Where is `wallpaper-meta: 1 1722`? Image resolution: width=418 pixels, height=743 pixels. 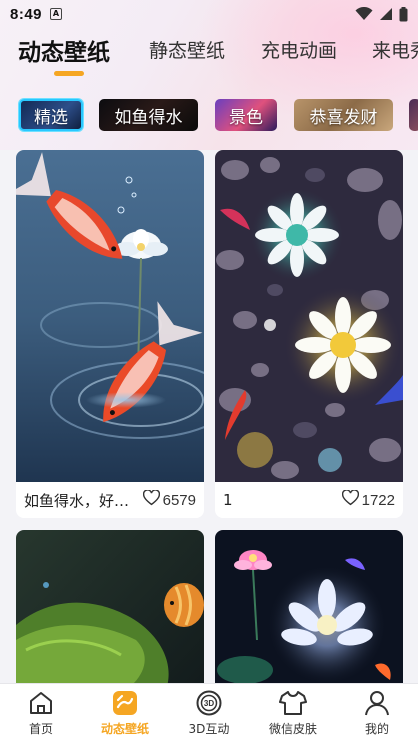
wallpaper-meta: 1 1722 is located at coordinates (309, 500).